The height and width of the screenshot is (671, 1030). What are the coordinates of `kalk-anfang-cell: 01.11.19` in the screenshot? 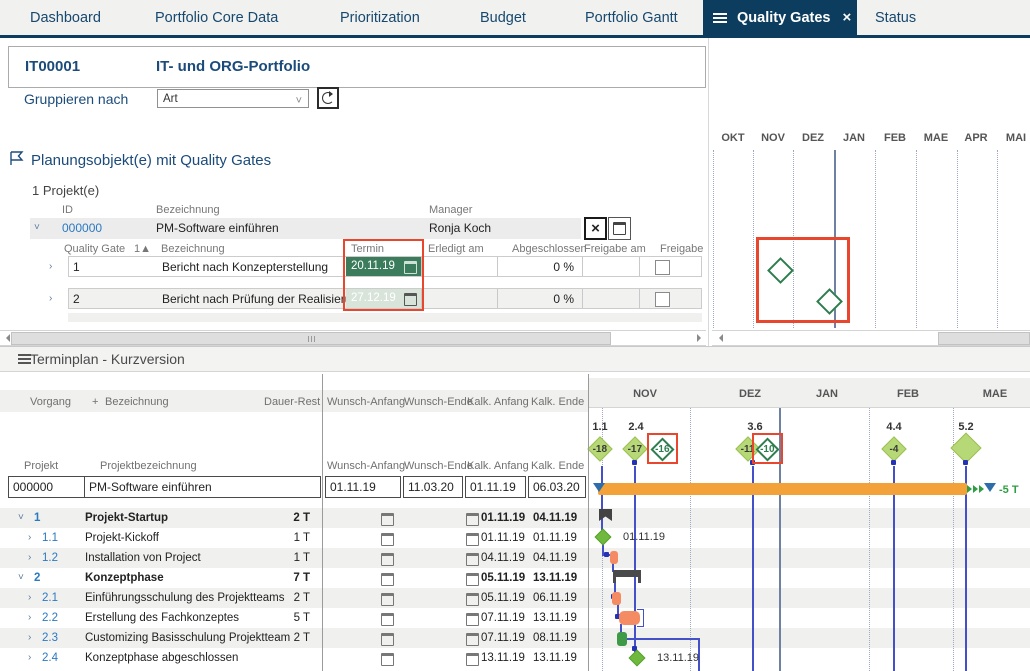 It's located at (495, 487).